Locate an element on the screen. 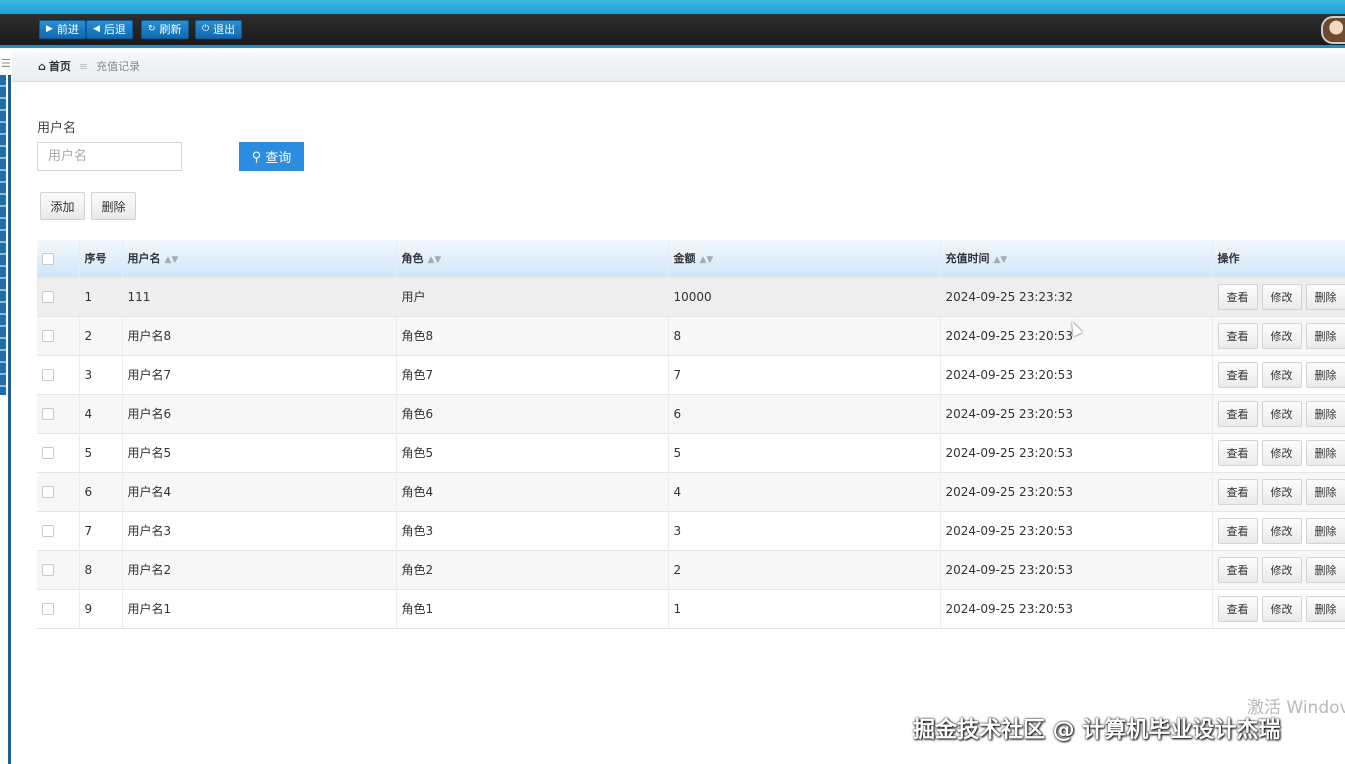  table-header-row: 序号 用户名 ▲▼ 角色 ▲▼ 金额 ▲▼ 充值时间 ▲▼ 操作 is located at coordinates (691, 258).